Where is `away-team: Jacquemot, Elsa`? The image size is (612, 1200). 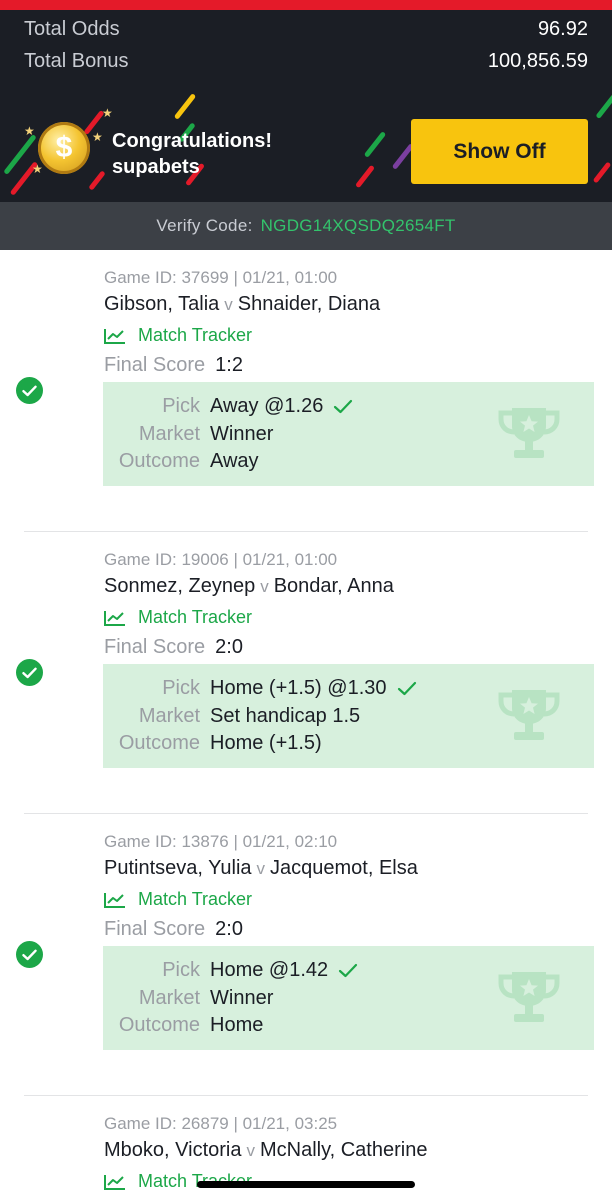
away-team: Jacquemot, Elsa is located at coordinates (344, 868).